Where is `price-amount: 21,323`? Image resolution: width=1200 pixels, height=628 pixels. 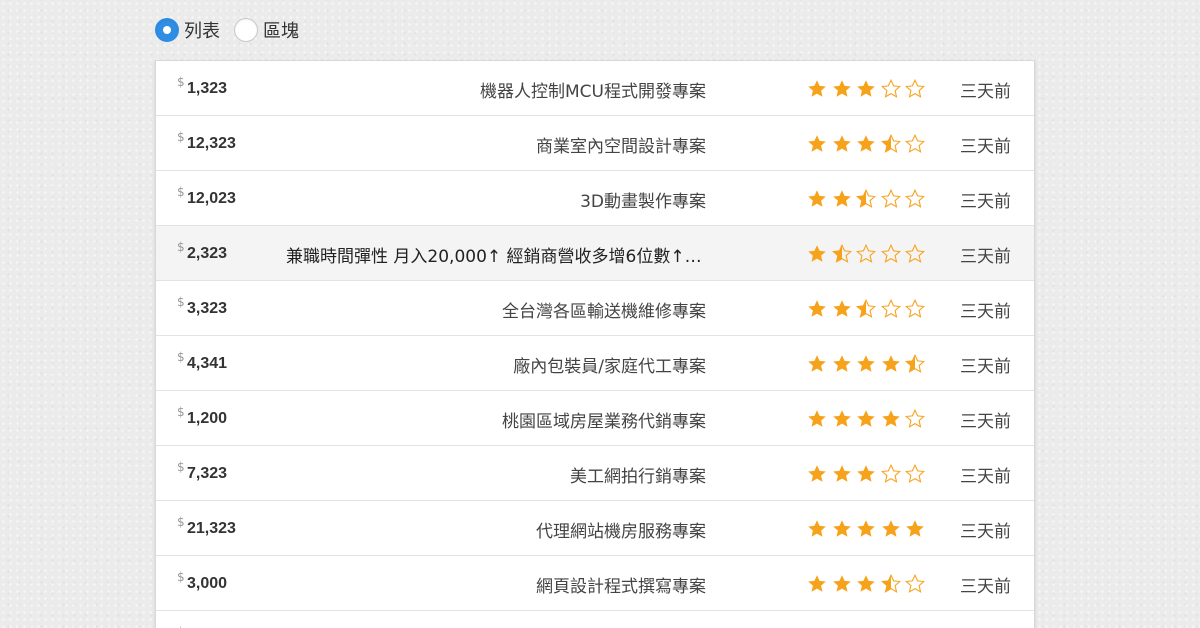 price-amount: 21,323 is located at coordinates (211, 528).